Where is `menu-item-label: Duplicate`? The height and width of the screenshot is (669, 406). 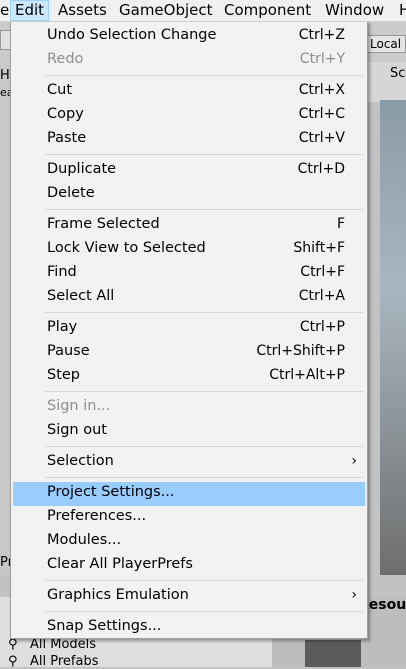
menu-item-label: Duplicate is located at coordinates (82, 169).